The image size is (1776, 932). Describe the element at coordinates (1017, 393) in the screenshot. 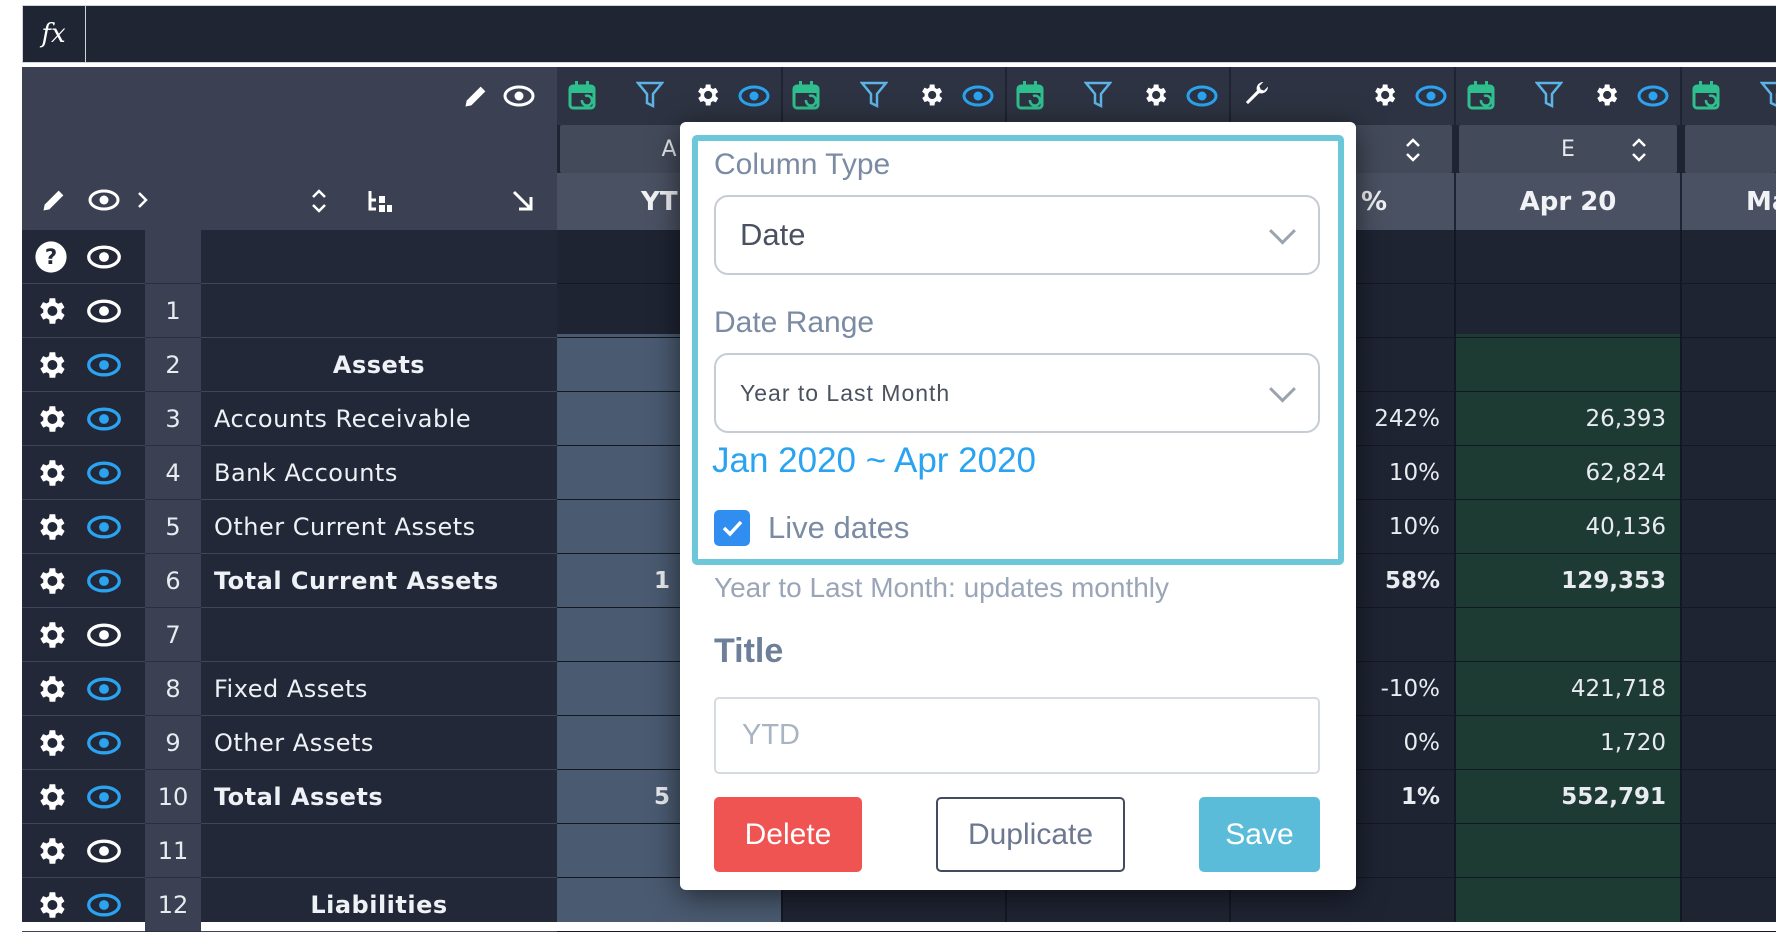

I see `date-range-select: Year to Last Month` at that location.